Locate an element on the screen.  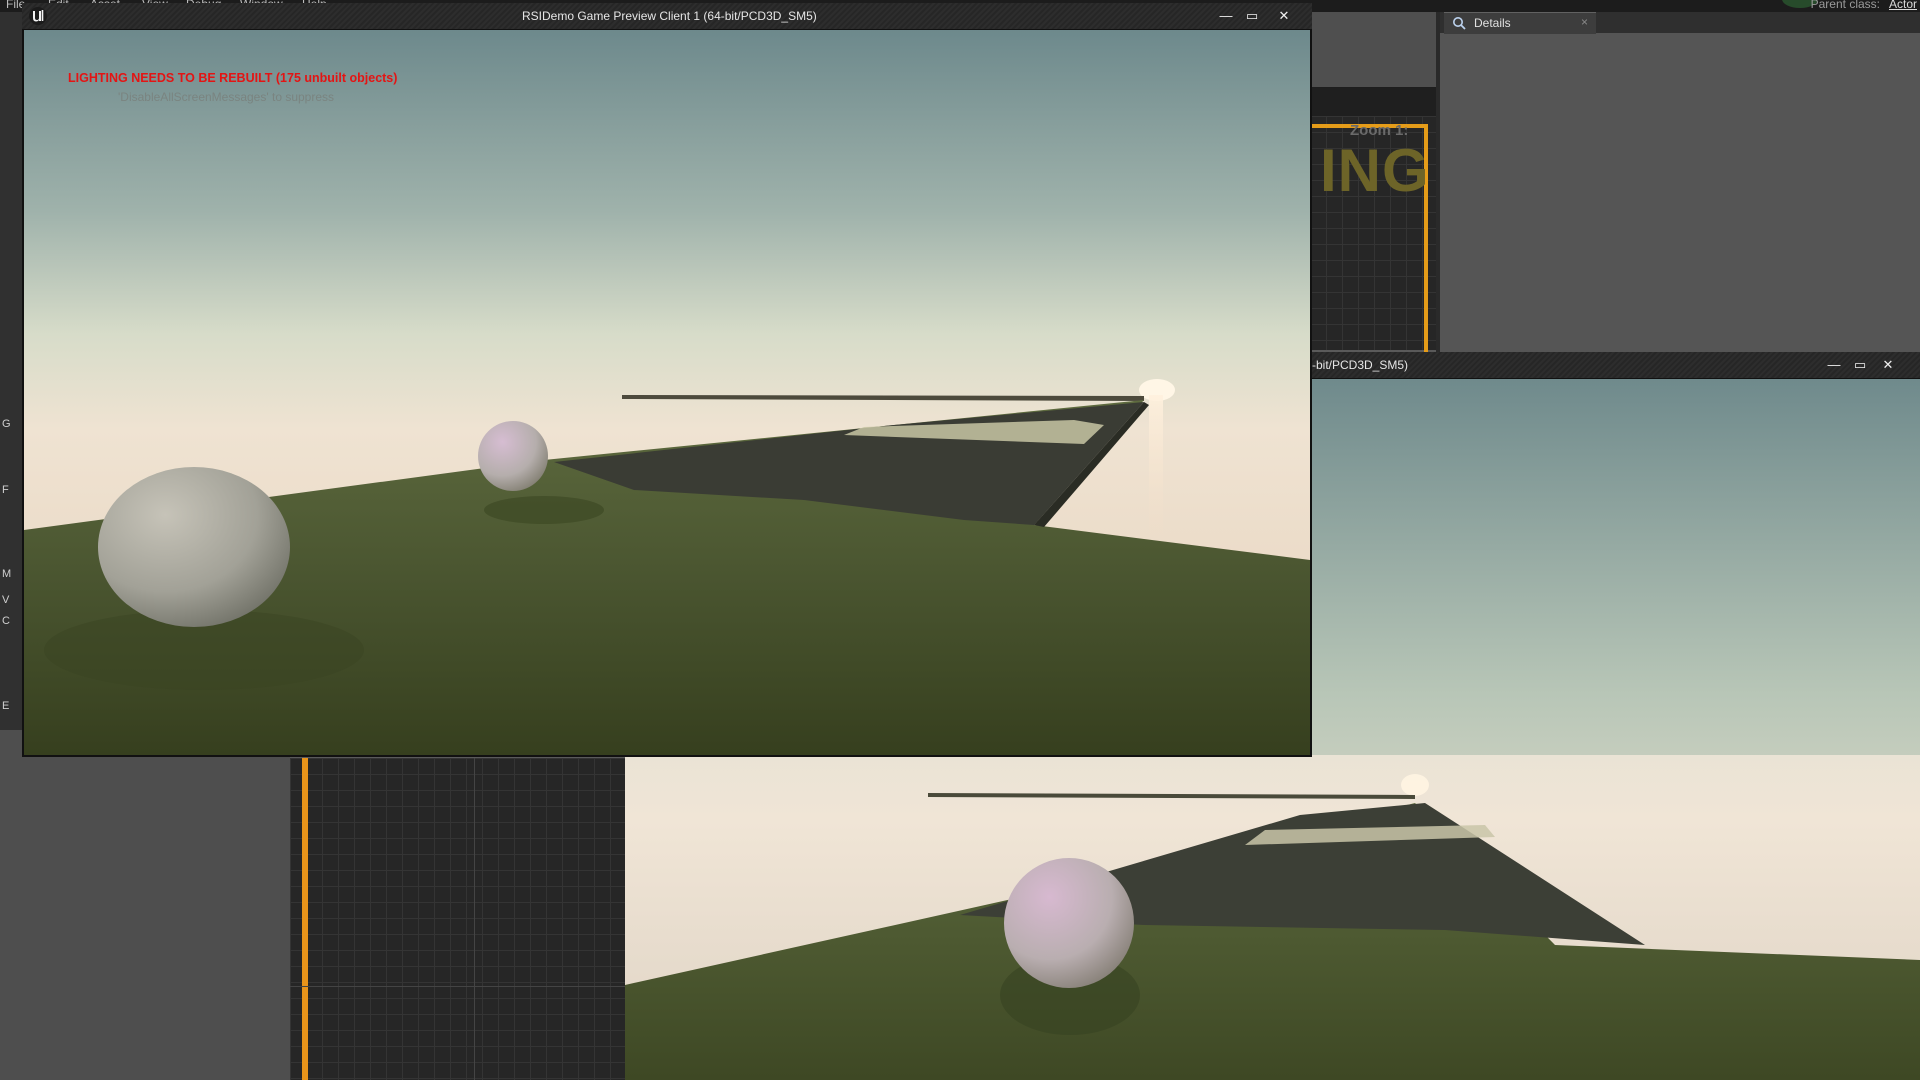
category-c: C is located at coordinates (11, 621).